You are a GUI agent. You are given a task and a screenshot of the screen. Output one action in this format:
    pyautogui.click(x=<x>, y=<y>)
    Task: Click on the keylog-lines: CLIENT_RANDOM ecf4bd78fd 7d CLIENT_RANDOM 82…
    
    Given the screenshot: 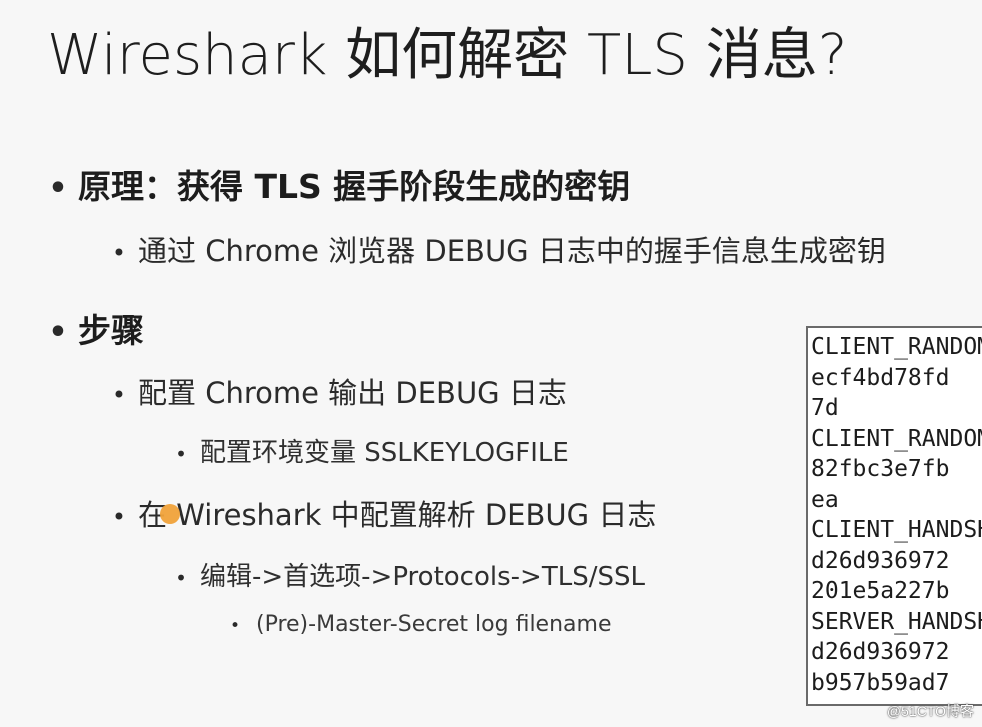 What is the action you would take?
    pyautogui.click(x=895, y=513)
    